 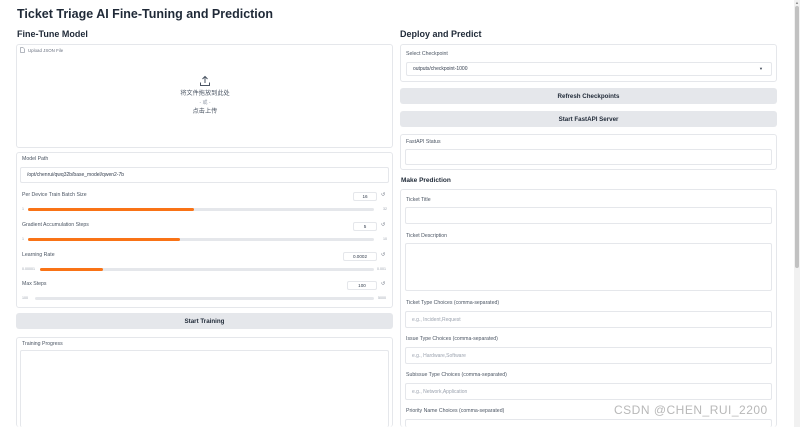 What do you see at coordinates (427, 236) in the screenshot?
I see `ticket-description-label: Ticket Description` at bounding box center [427, 236].